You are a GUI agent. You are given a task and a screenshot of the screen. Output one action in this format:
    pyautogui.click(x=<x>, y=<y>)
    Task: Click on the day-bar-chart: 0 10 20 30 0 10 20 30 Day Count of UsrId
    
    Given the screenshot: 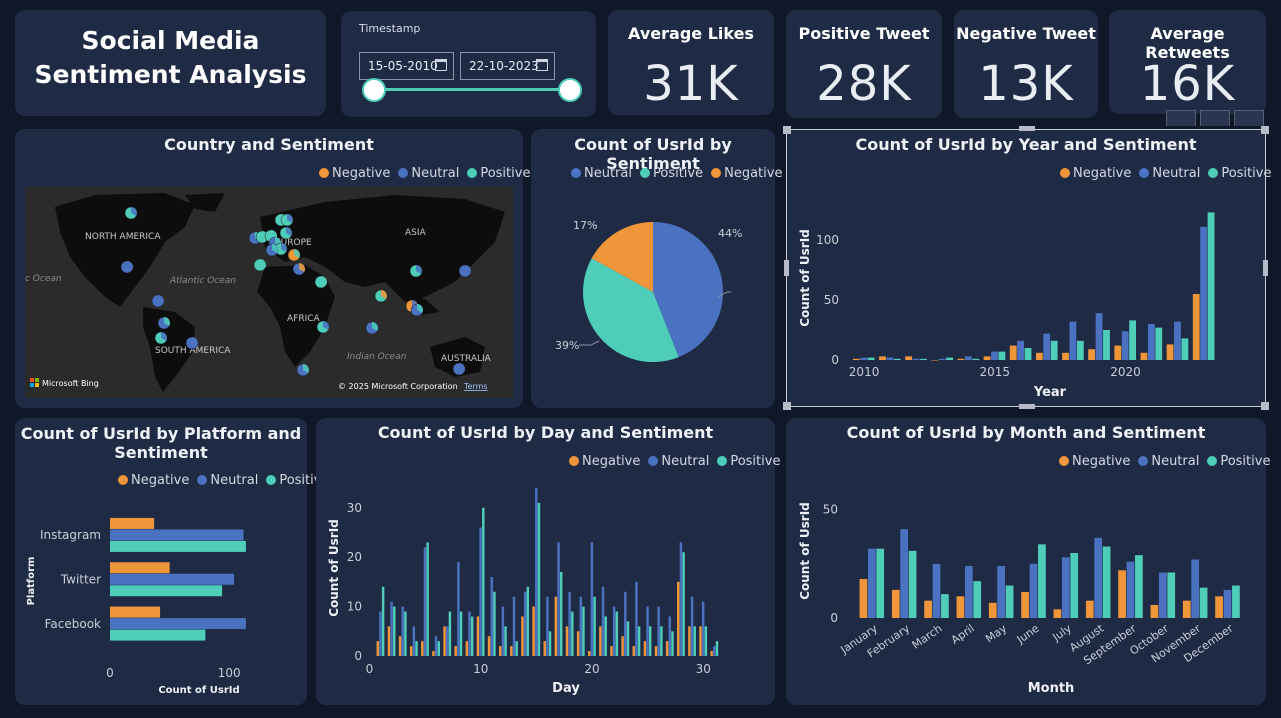 What is the action you would take?
    pyautogui.click(x=545, y=561)
    